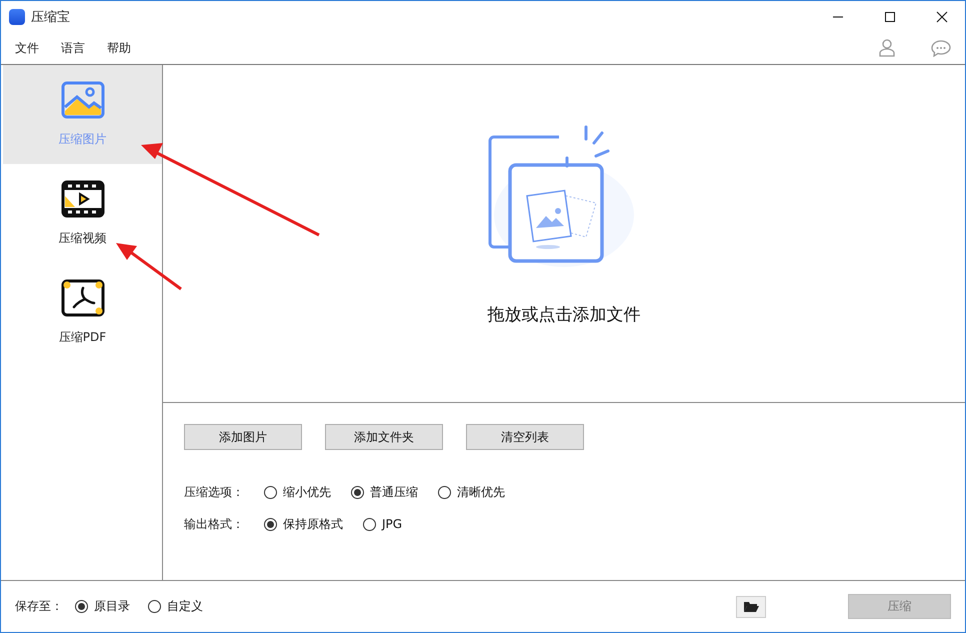 The height and width of the screenshot is (633, 966). Describe the element at coordinates (17, 16) in the screenshot. I see `app-logo-icon` at that location.